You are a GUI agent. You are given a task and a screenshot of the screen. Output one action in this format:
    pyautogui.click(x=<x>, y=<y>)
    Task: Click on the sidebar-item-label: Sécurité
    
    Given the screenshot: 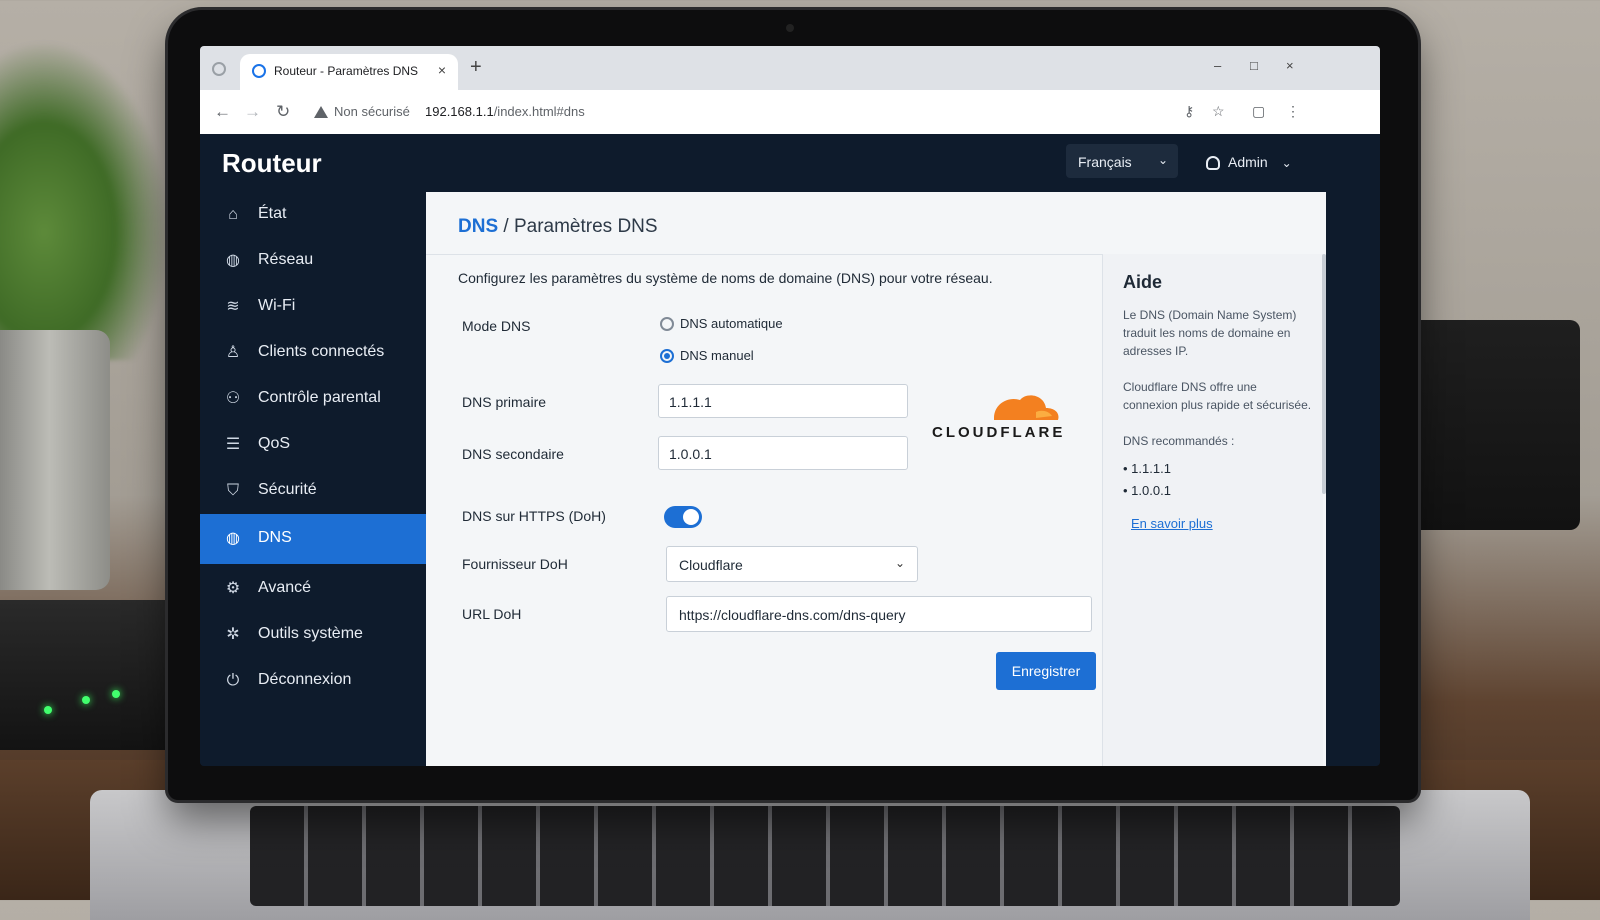 What is the action you would take?
    pyautogui.click(x=287, y=489)
    